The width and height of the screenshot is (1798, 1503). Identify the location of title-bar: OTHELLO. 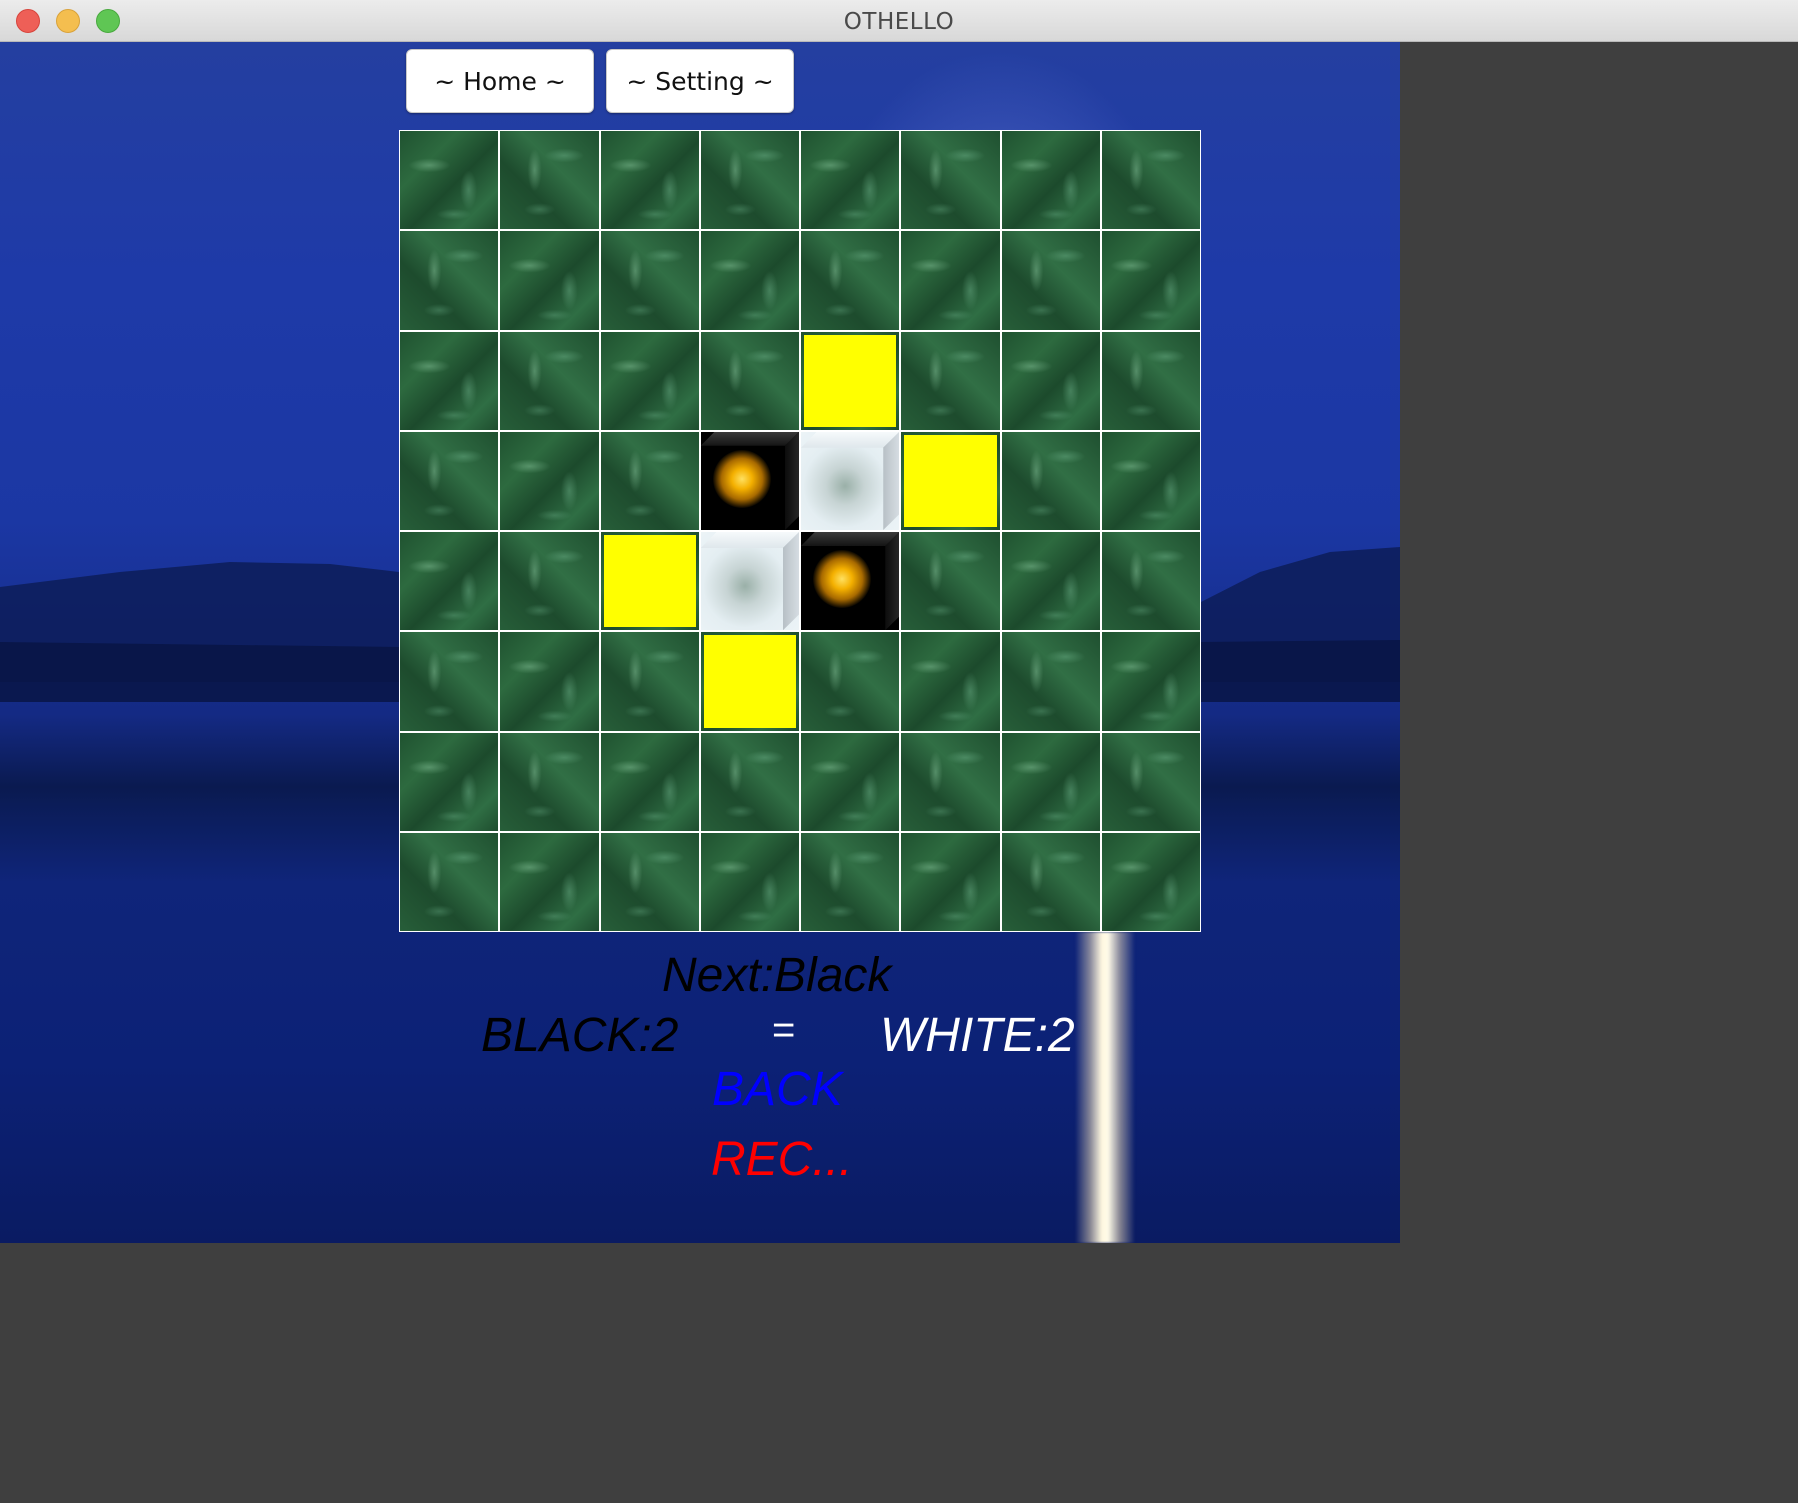
(899, 21).